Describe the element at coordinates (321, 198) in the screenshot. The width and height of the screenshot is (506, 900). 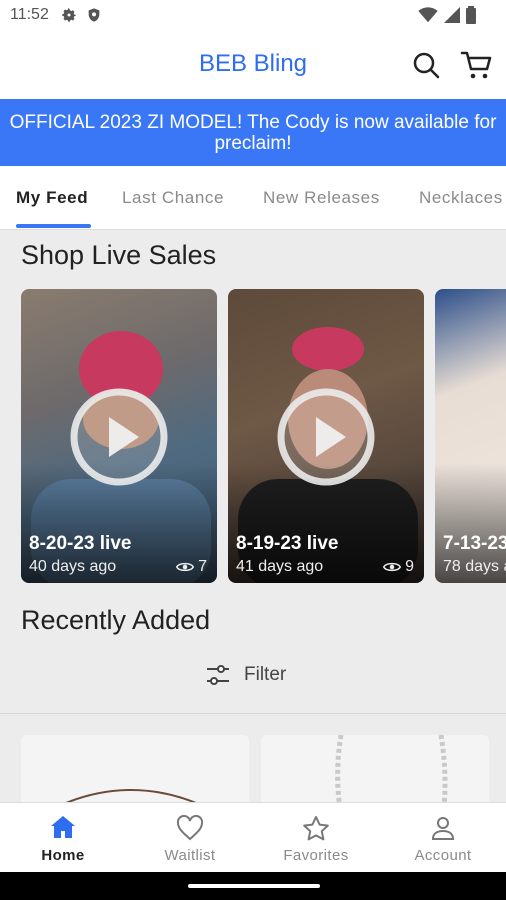
I see `tab-new-releases: New Releases` at that location.